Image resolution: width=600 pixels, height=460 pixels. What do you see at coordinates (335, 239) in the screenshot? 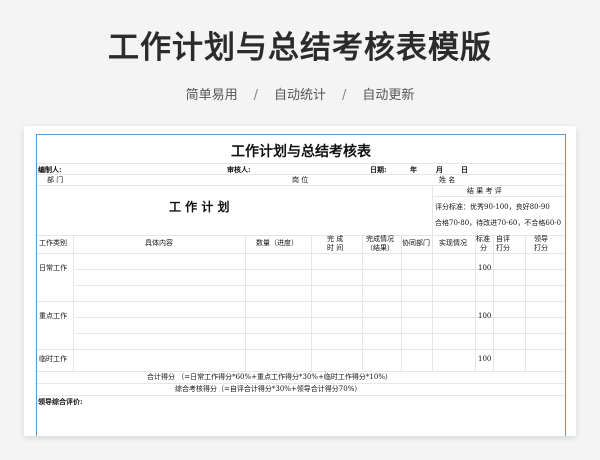
I see `header-finish-time-1: 完 成` at bounding box center [335, 239].